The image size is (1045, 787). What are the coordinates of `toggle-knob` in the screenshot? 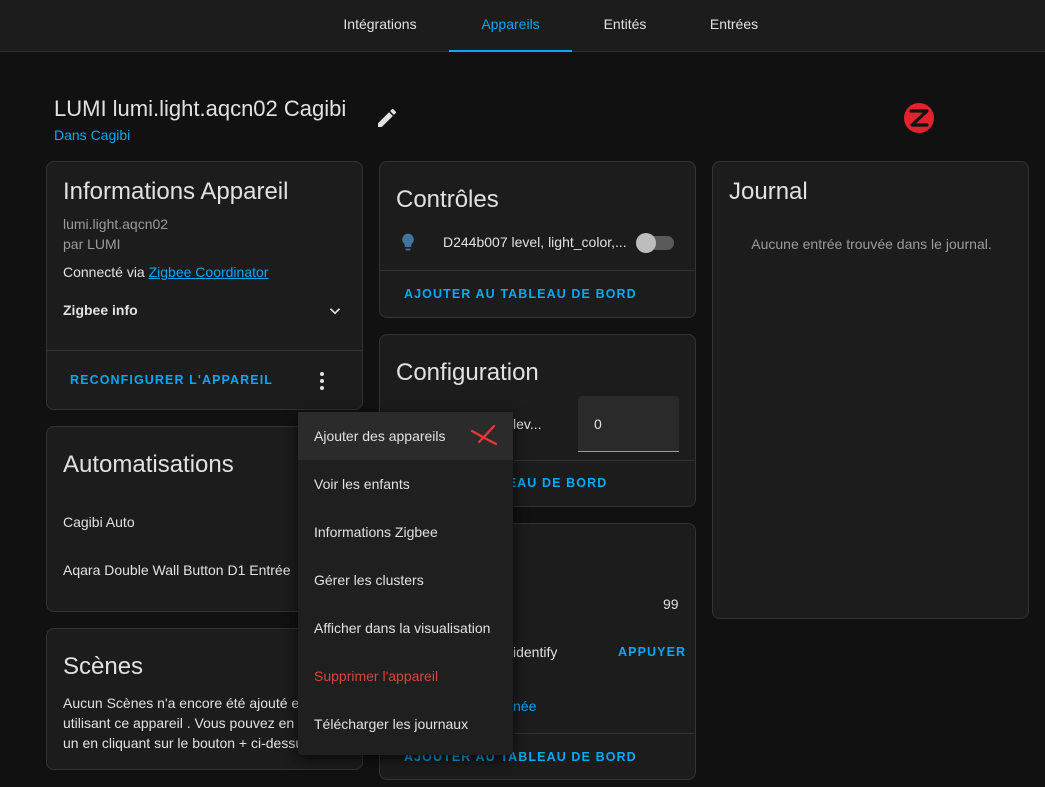 It's located at (646, 243).